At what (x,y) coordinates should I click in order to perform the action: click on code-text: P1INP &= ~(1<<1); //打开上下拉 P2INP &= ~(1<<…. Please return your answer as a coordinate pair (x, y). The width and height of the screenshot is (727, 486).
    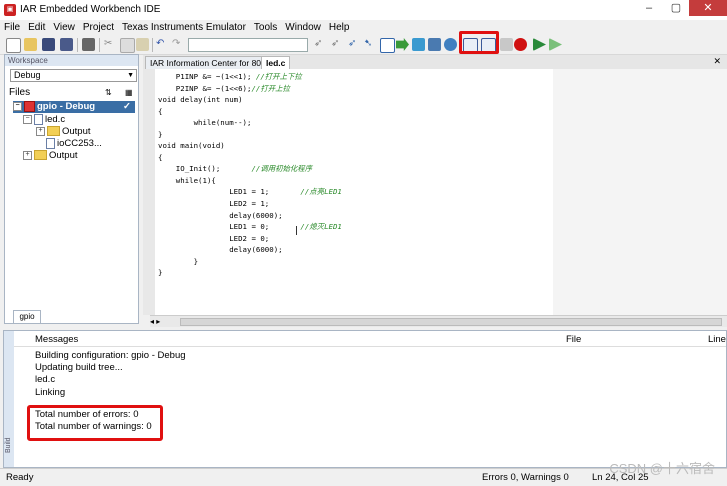
    Looking at the image, I should click on (250, 175).